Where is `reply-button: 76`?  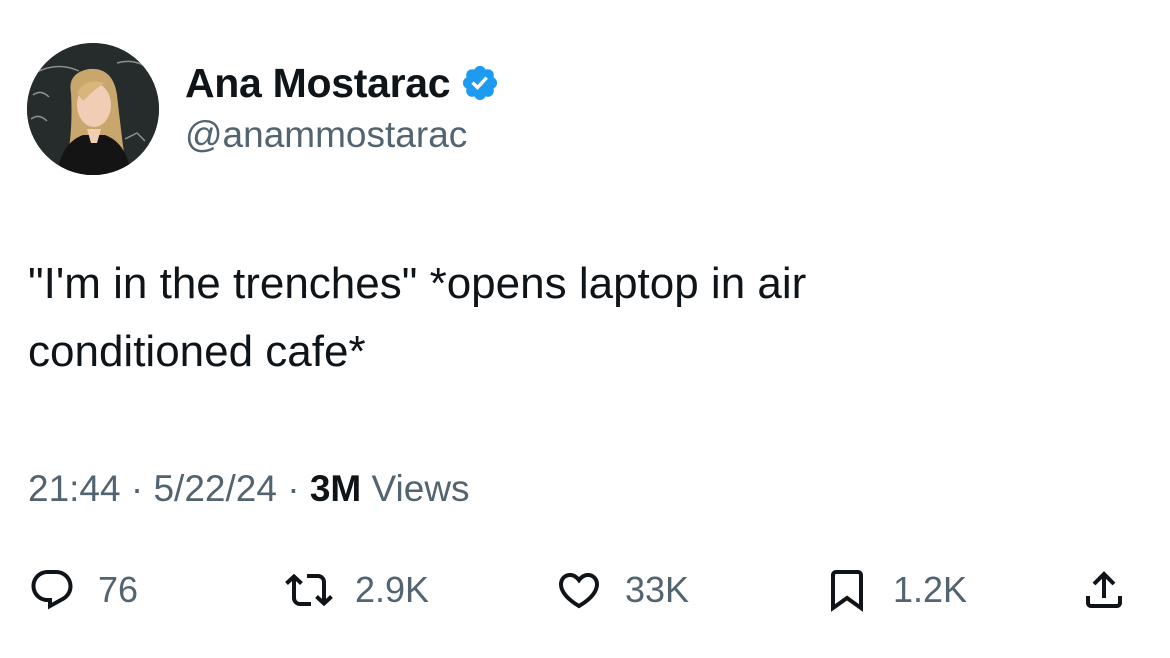
reply-button: 76 is located at coordinates (83, 590).